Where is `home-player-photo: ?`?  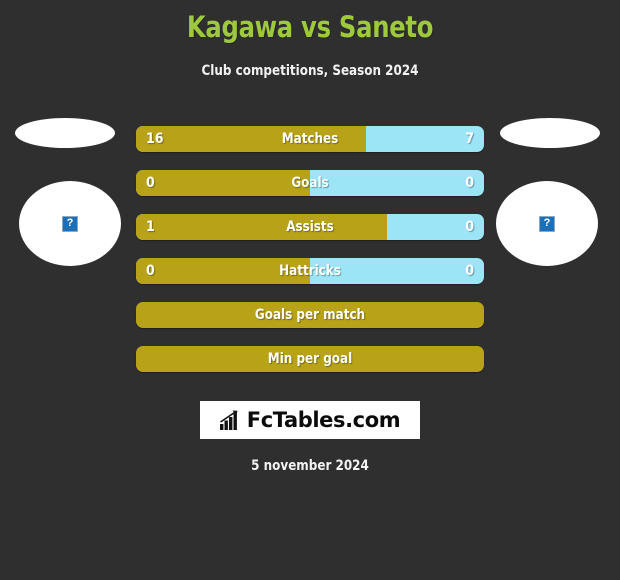 home-player-photo: ? is located at coordinates (70, 193).